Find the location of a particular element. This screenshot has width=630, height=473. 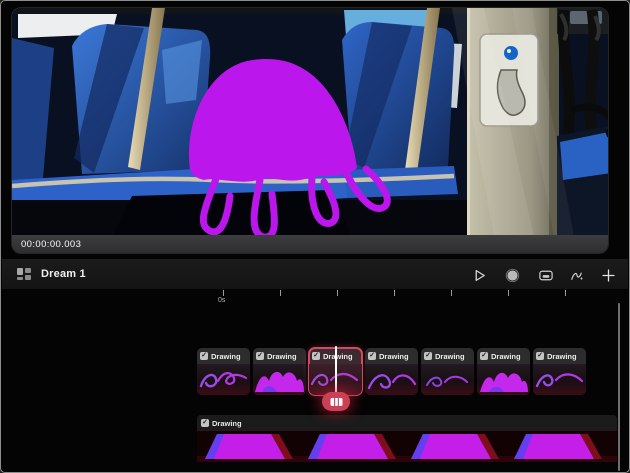

record-icon is located at coordinates (512, 275).